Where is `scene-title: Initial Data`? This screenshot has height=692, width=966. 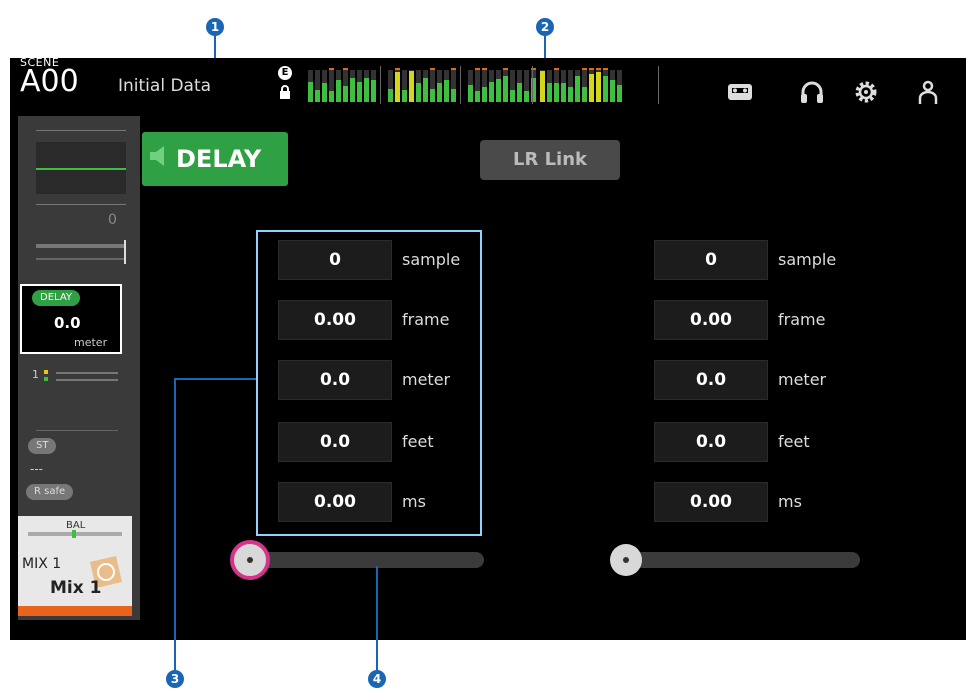
scene-title: Initial Data is located at coordinates (164, 86).